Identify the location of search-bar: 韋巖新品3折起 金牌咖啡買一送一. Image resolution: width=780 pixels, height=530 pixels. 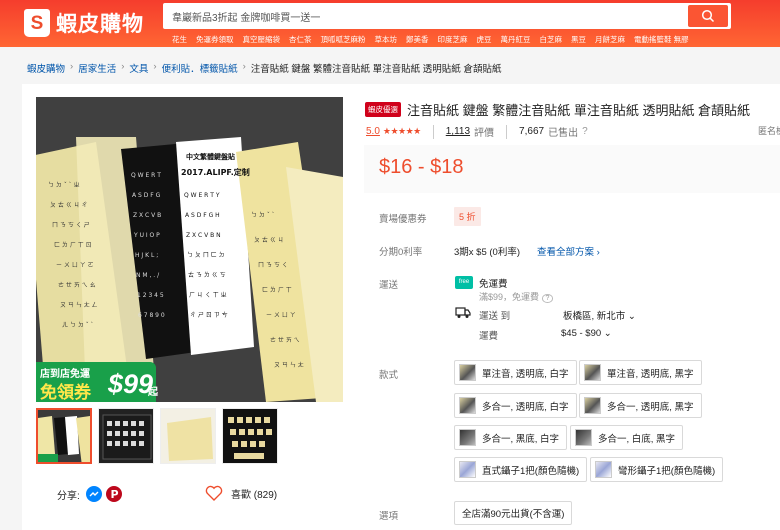
(447, 16).